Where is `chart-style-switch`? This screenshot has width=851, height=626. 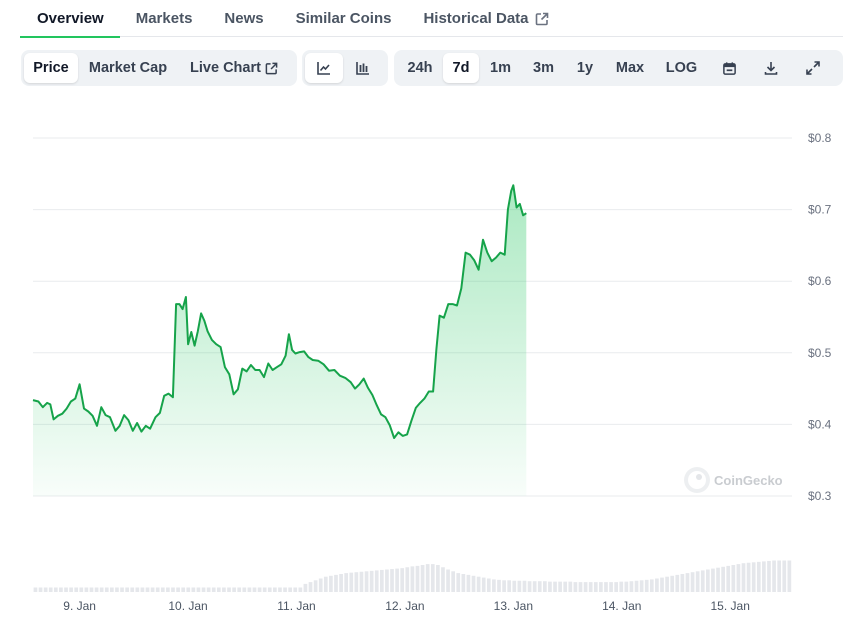
chart-style-switch is located at coordinates (345, 68).